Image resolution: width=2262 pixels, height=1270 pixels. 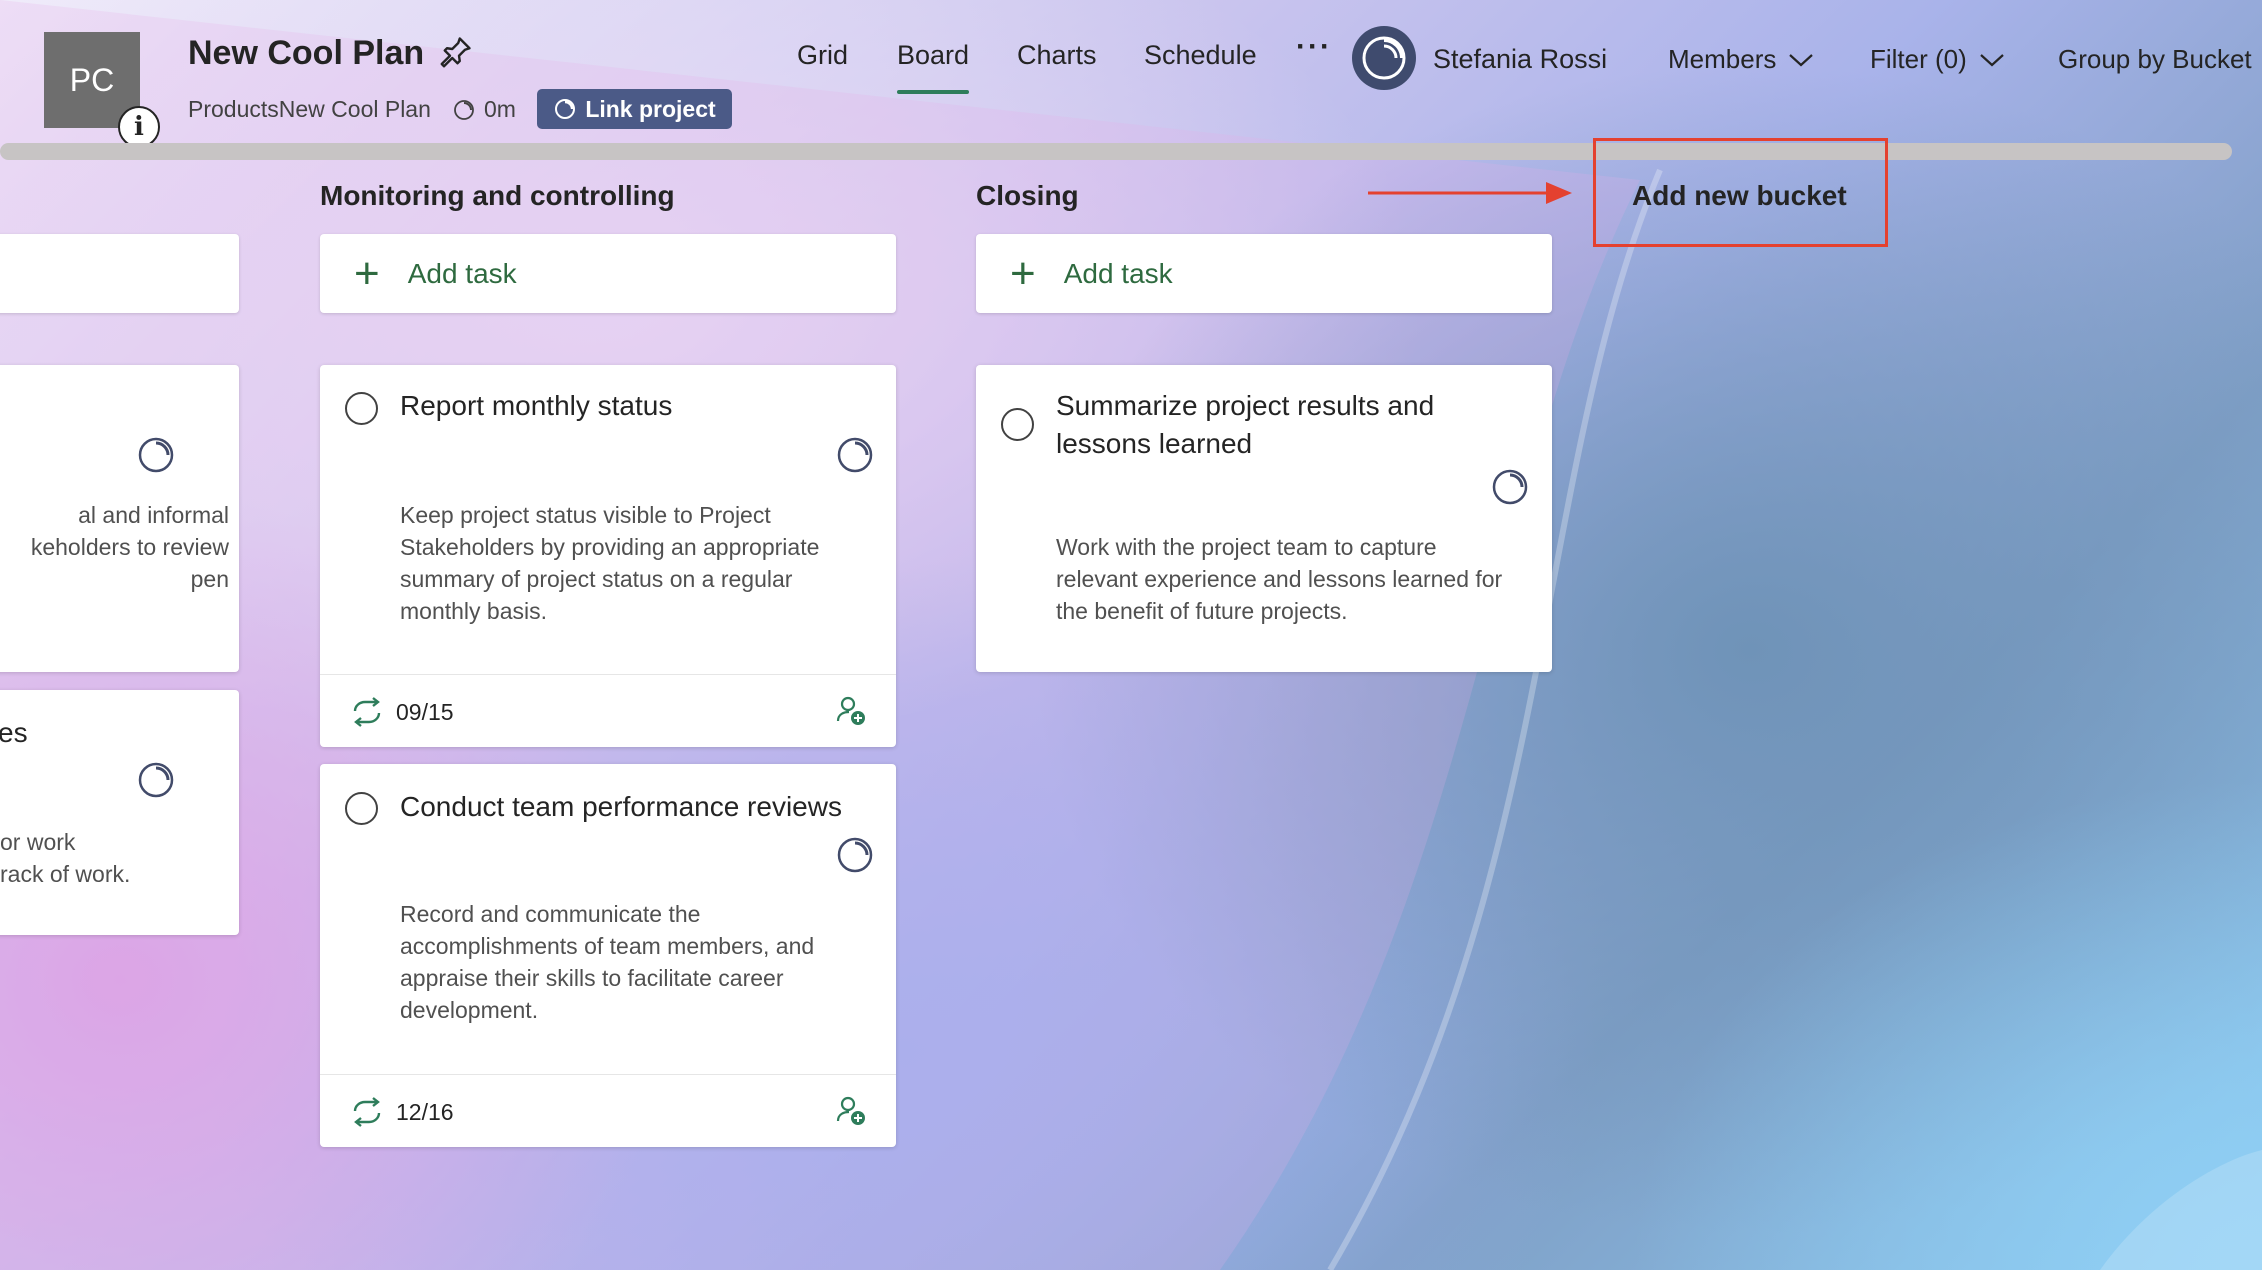 I want to click on tab-charts: Charts, so click(x=1057, y=55).